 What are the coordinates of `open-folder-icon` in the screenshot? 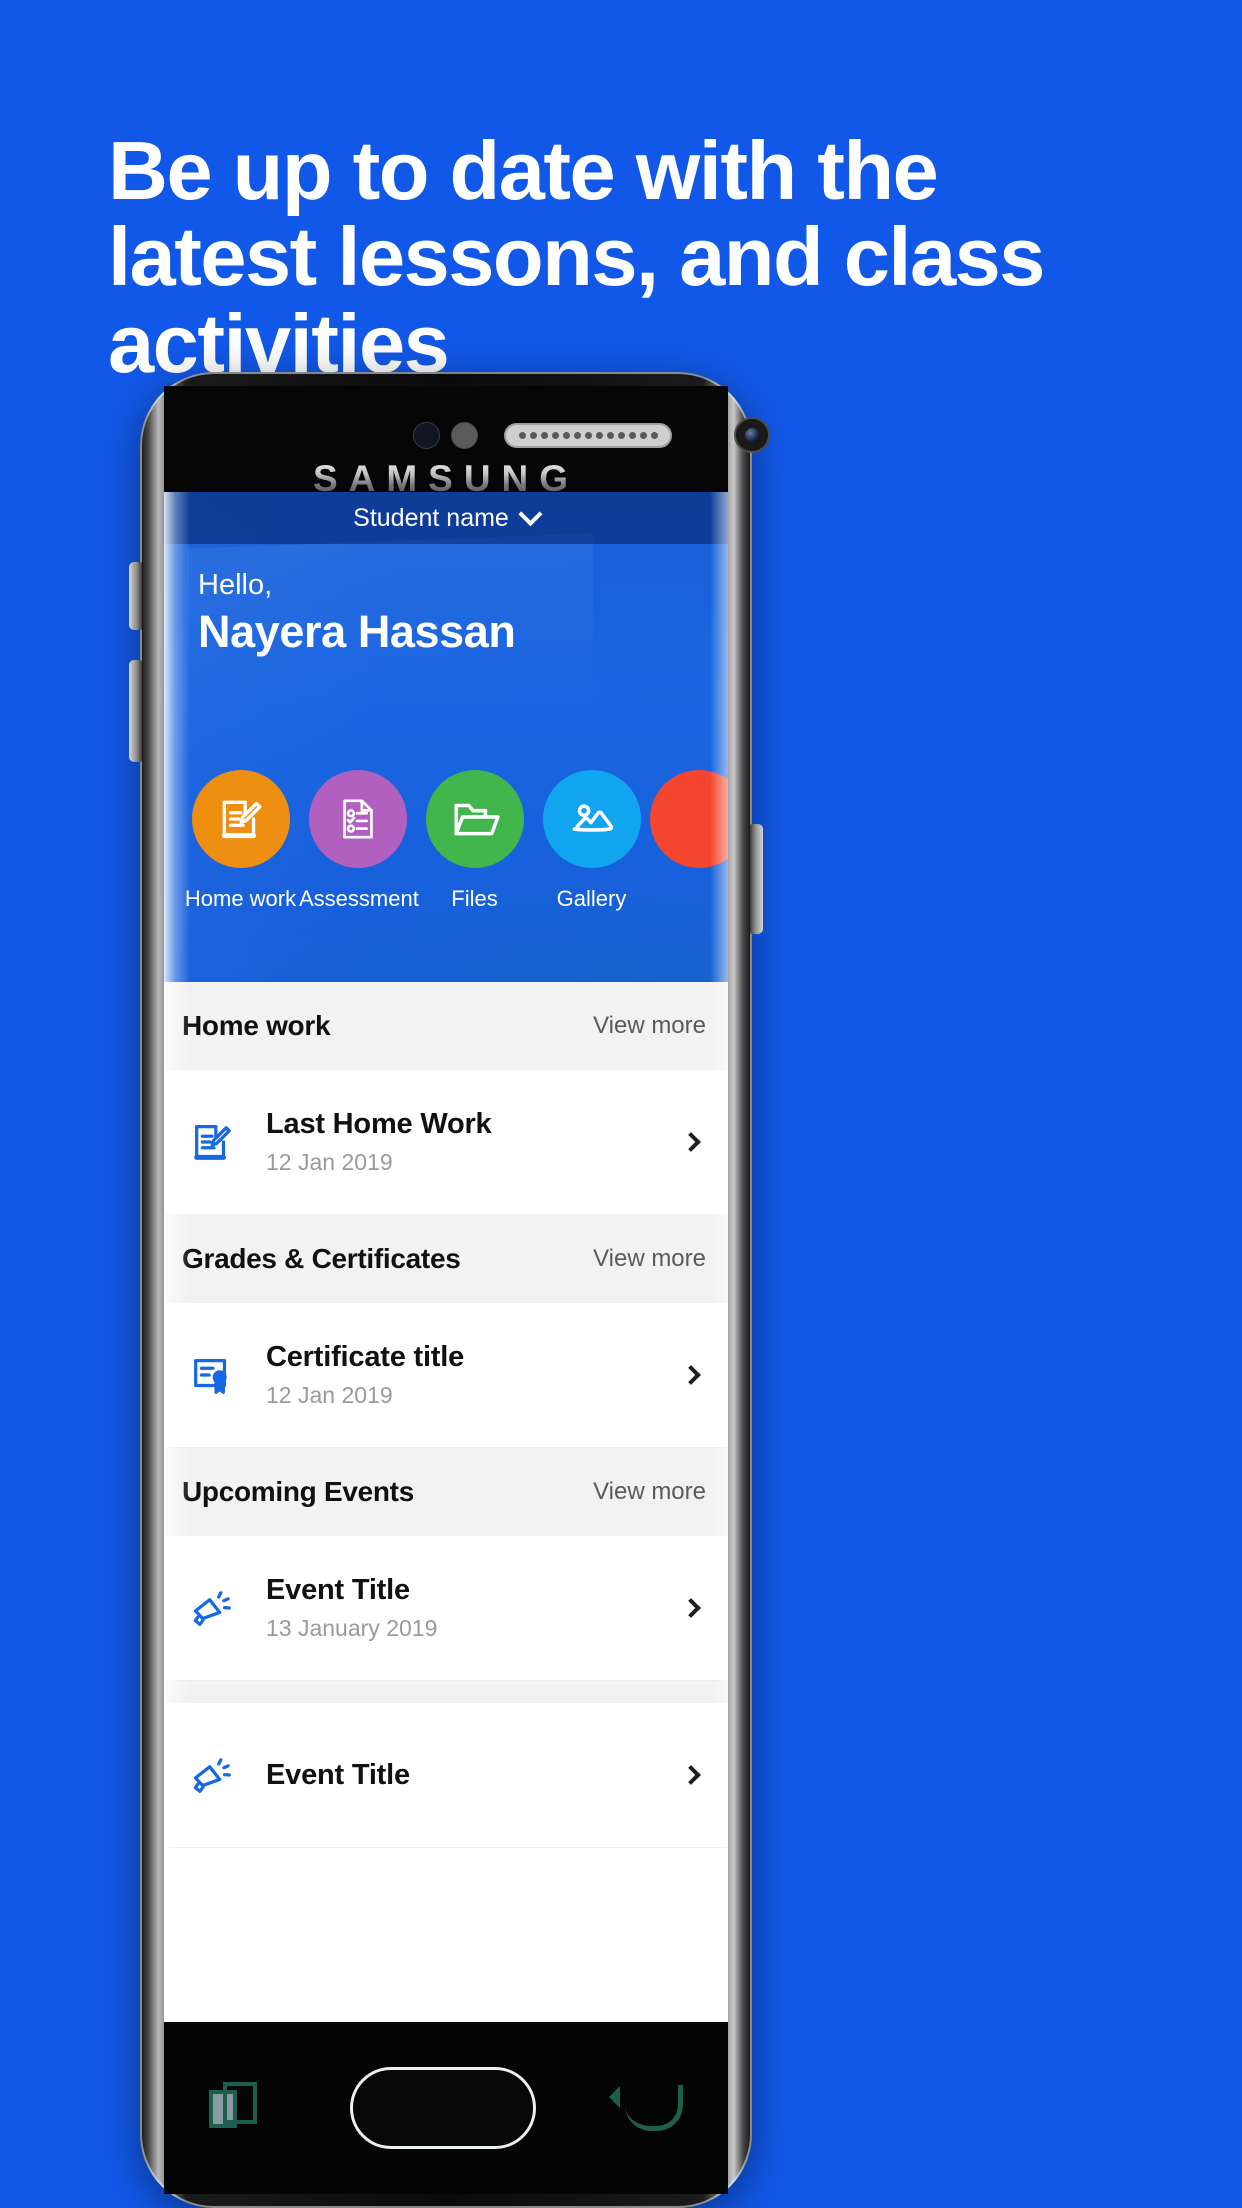 It's located at (474, 819).